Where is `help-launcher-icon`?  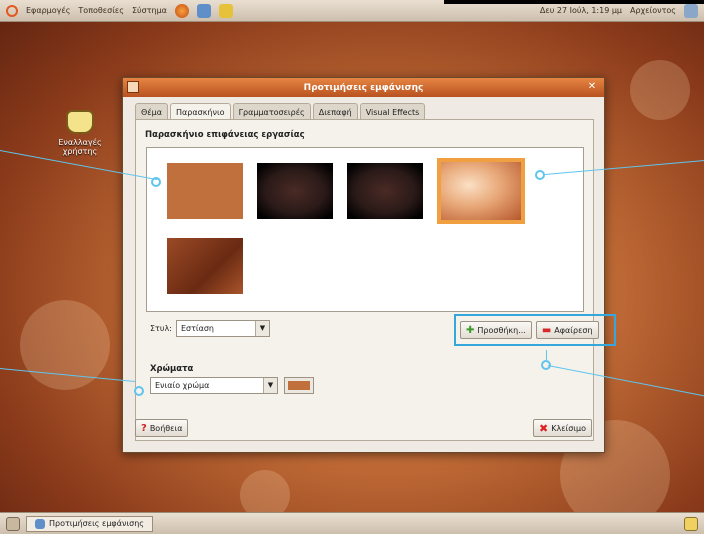 help-launcher-icon is located at coordinates (225, 10).